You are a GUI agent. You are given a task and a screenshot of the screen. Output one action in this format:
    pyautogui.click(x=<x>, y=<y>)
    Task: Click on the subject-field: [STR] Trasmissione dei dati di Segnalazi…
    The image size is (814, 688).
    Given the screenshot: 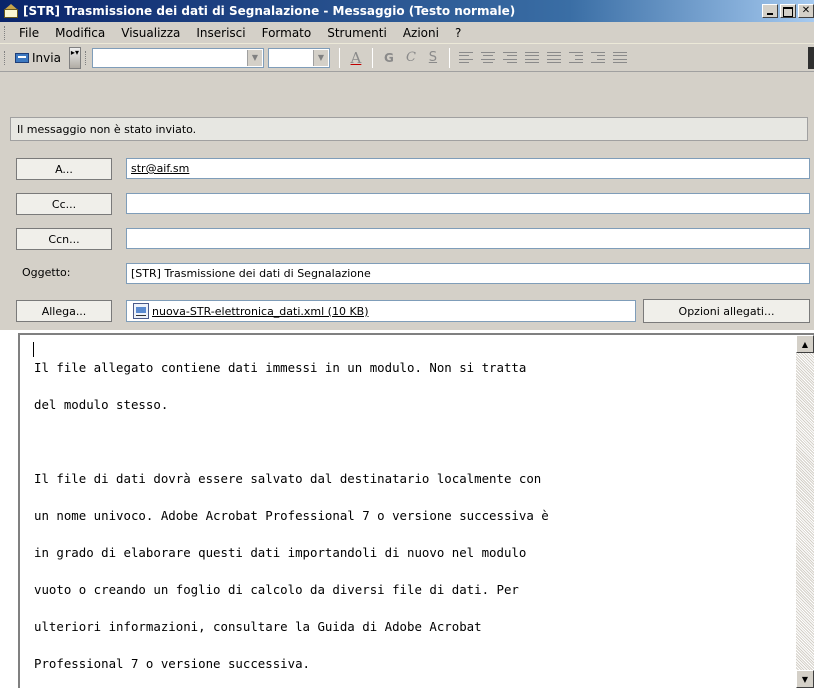 What is the action you would take?
    pyautogui.click(x=468, y=273)
    